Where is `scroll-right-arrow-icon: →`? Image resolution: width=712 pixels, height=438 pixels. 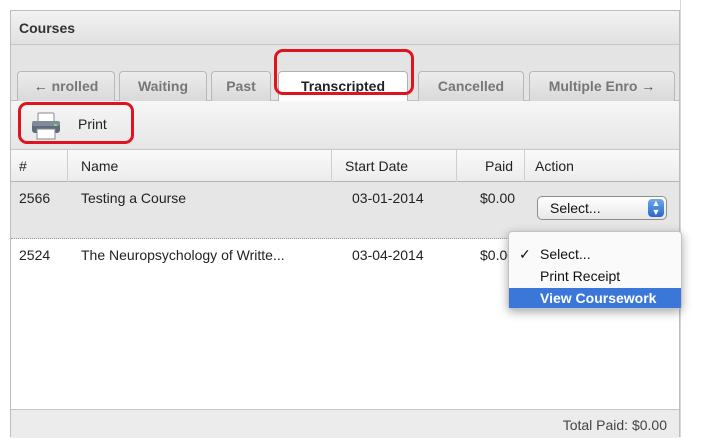 scroll-right-arrow-icon: → is located at coordinates (648, 86).